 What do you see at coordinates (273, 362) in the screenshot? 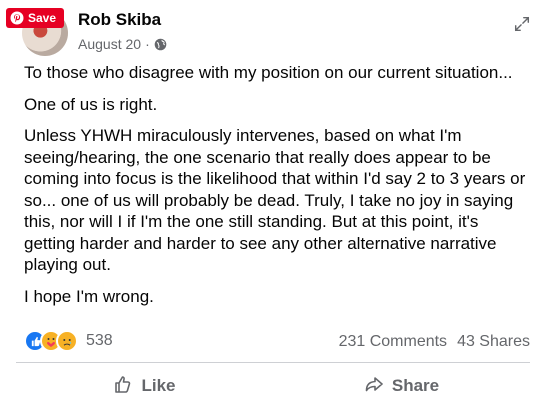
I see `divider` at bounding box center [273, 362].